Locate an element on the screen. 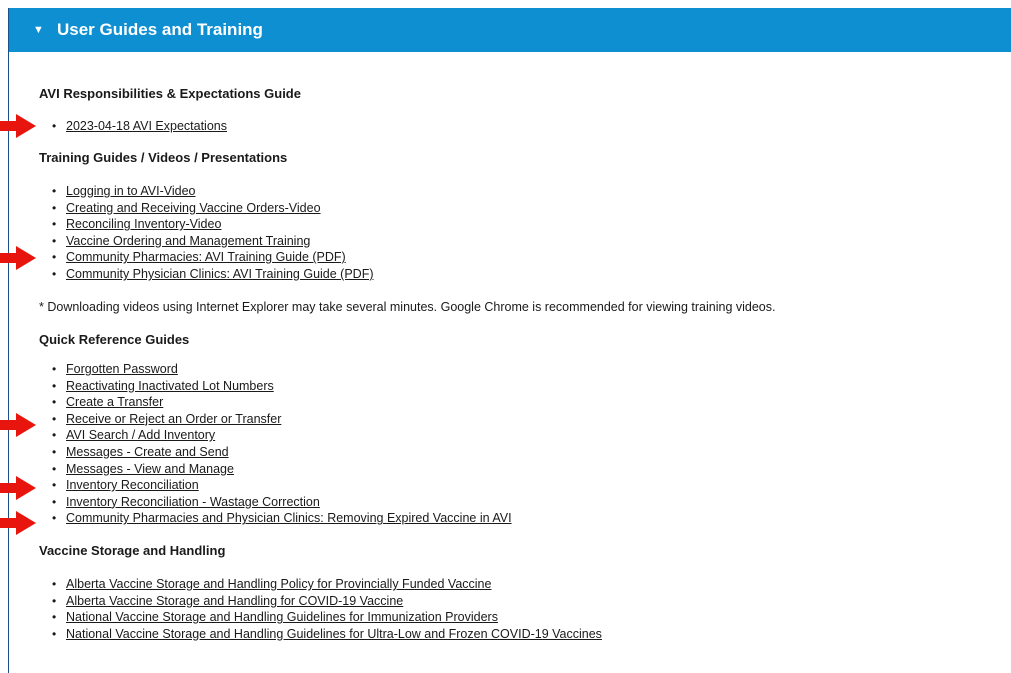 The image size is (1011, 673). link-logging-in-video: Logging in to AVI-Video is located at coordinates (131, 191).